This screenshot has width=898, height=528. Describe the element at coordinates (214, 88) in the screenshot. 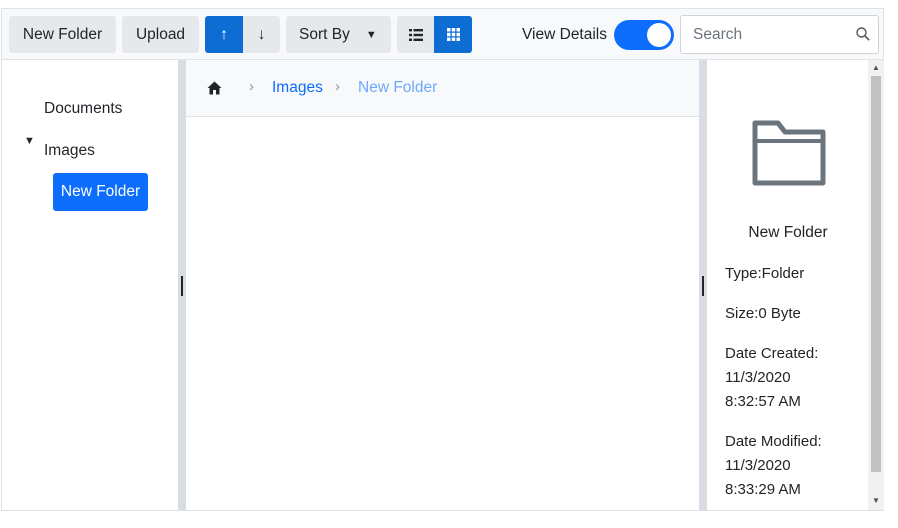

I see `home-icon` at that location.